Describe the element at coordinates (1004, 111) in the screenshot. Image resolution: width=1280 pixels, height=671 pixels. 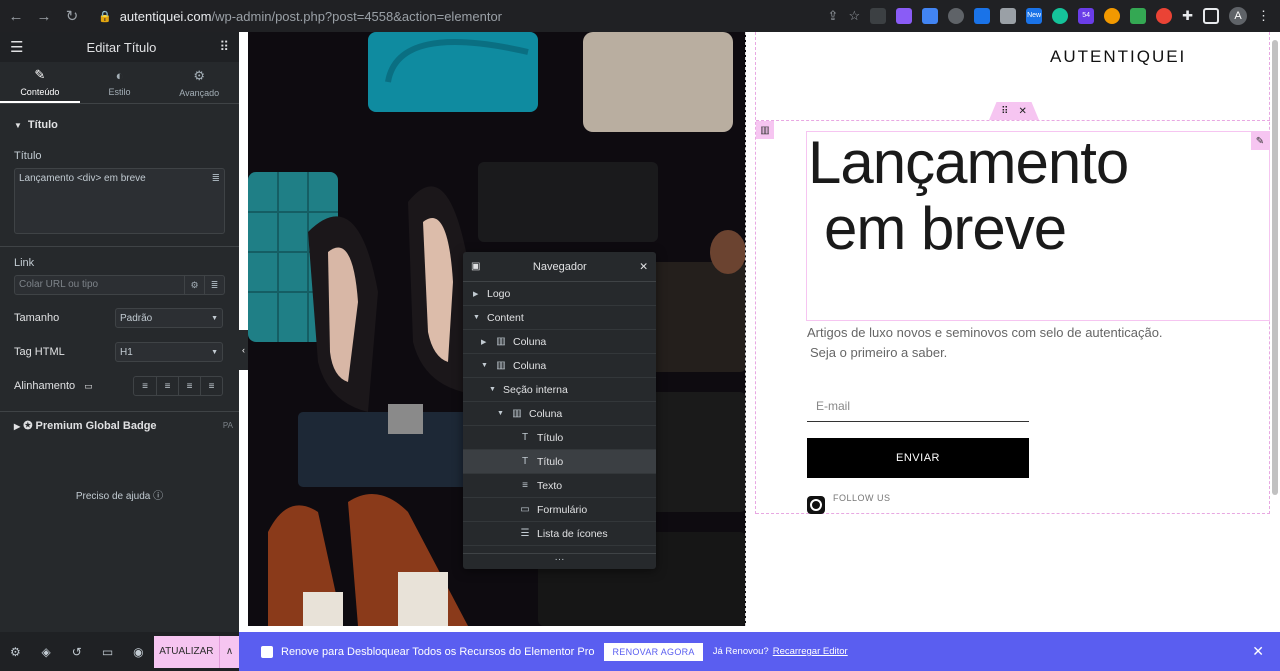
I see `drag-dots-icon: ⠿` at that location.